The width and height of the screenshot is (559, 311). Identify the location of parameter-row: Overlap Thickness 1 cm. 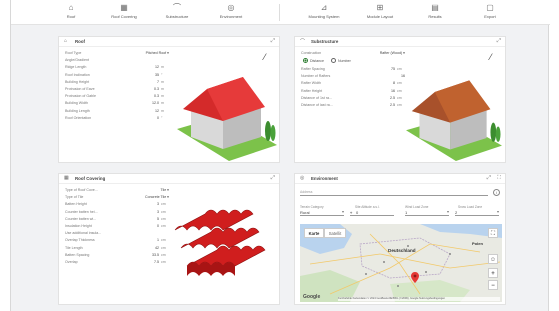
(117, 241).